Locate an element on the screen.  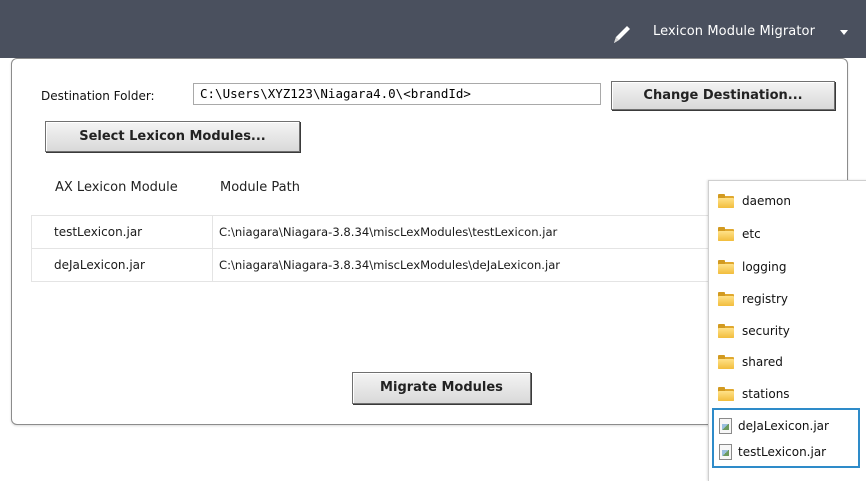
destination-folder-field: C:\Users\XYZ123\Niagara4.0\<brandId> is located at coordinates (397, 94).